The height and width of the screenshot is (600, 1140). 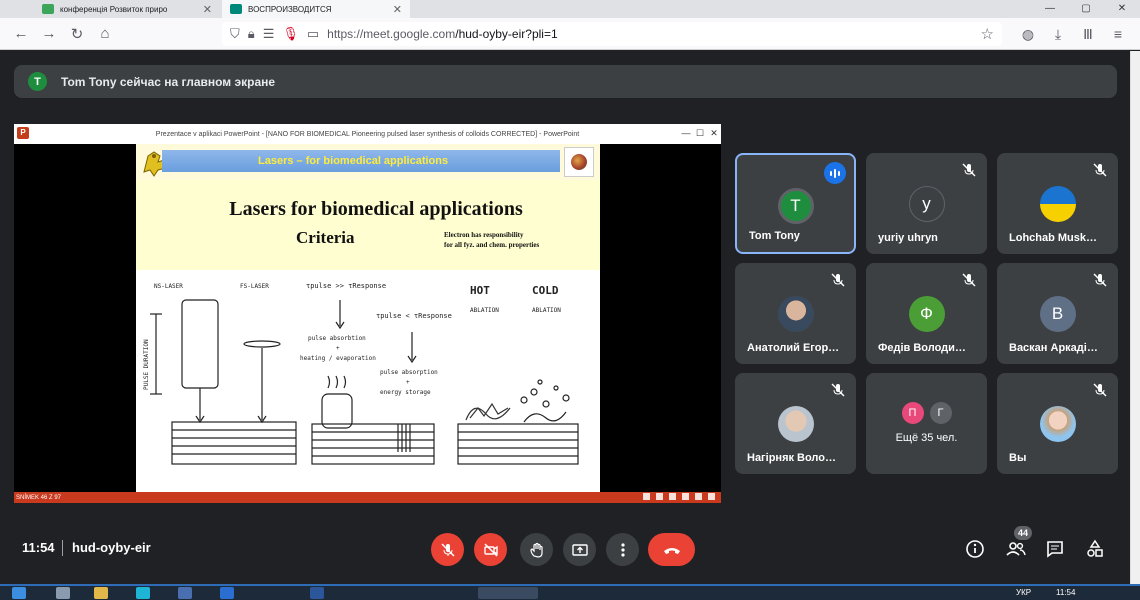 I want to click on step-label: heating / evaporation, so click(x=338, y=358).